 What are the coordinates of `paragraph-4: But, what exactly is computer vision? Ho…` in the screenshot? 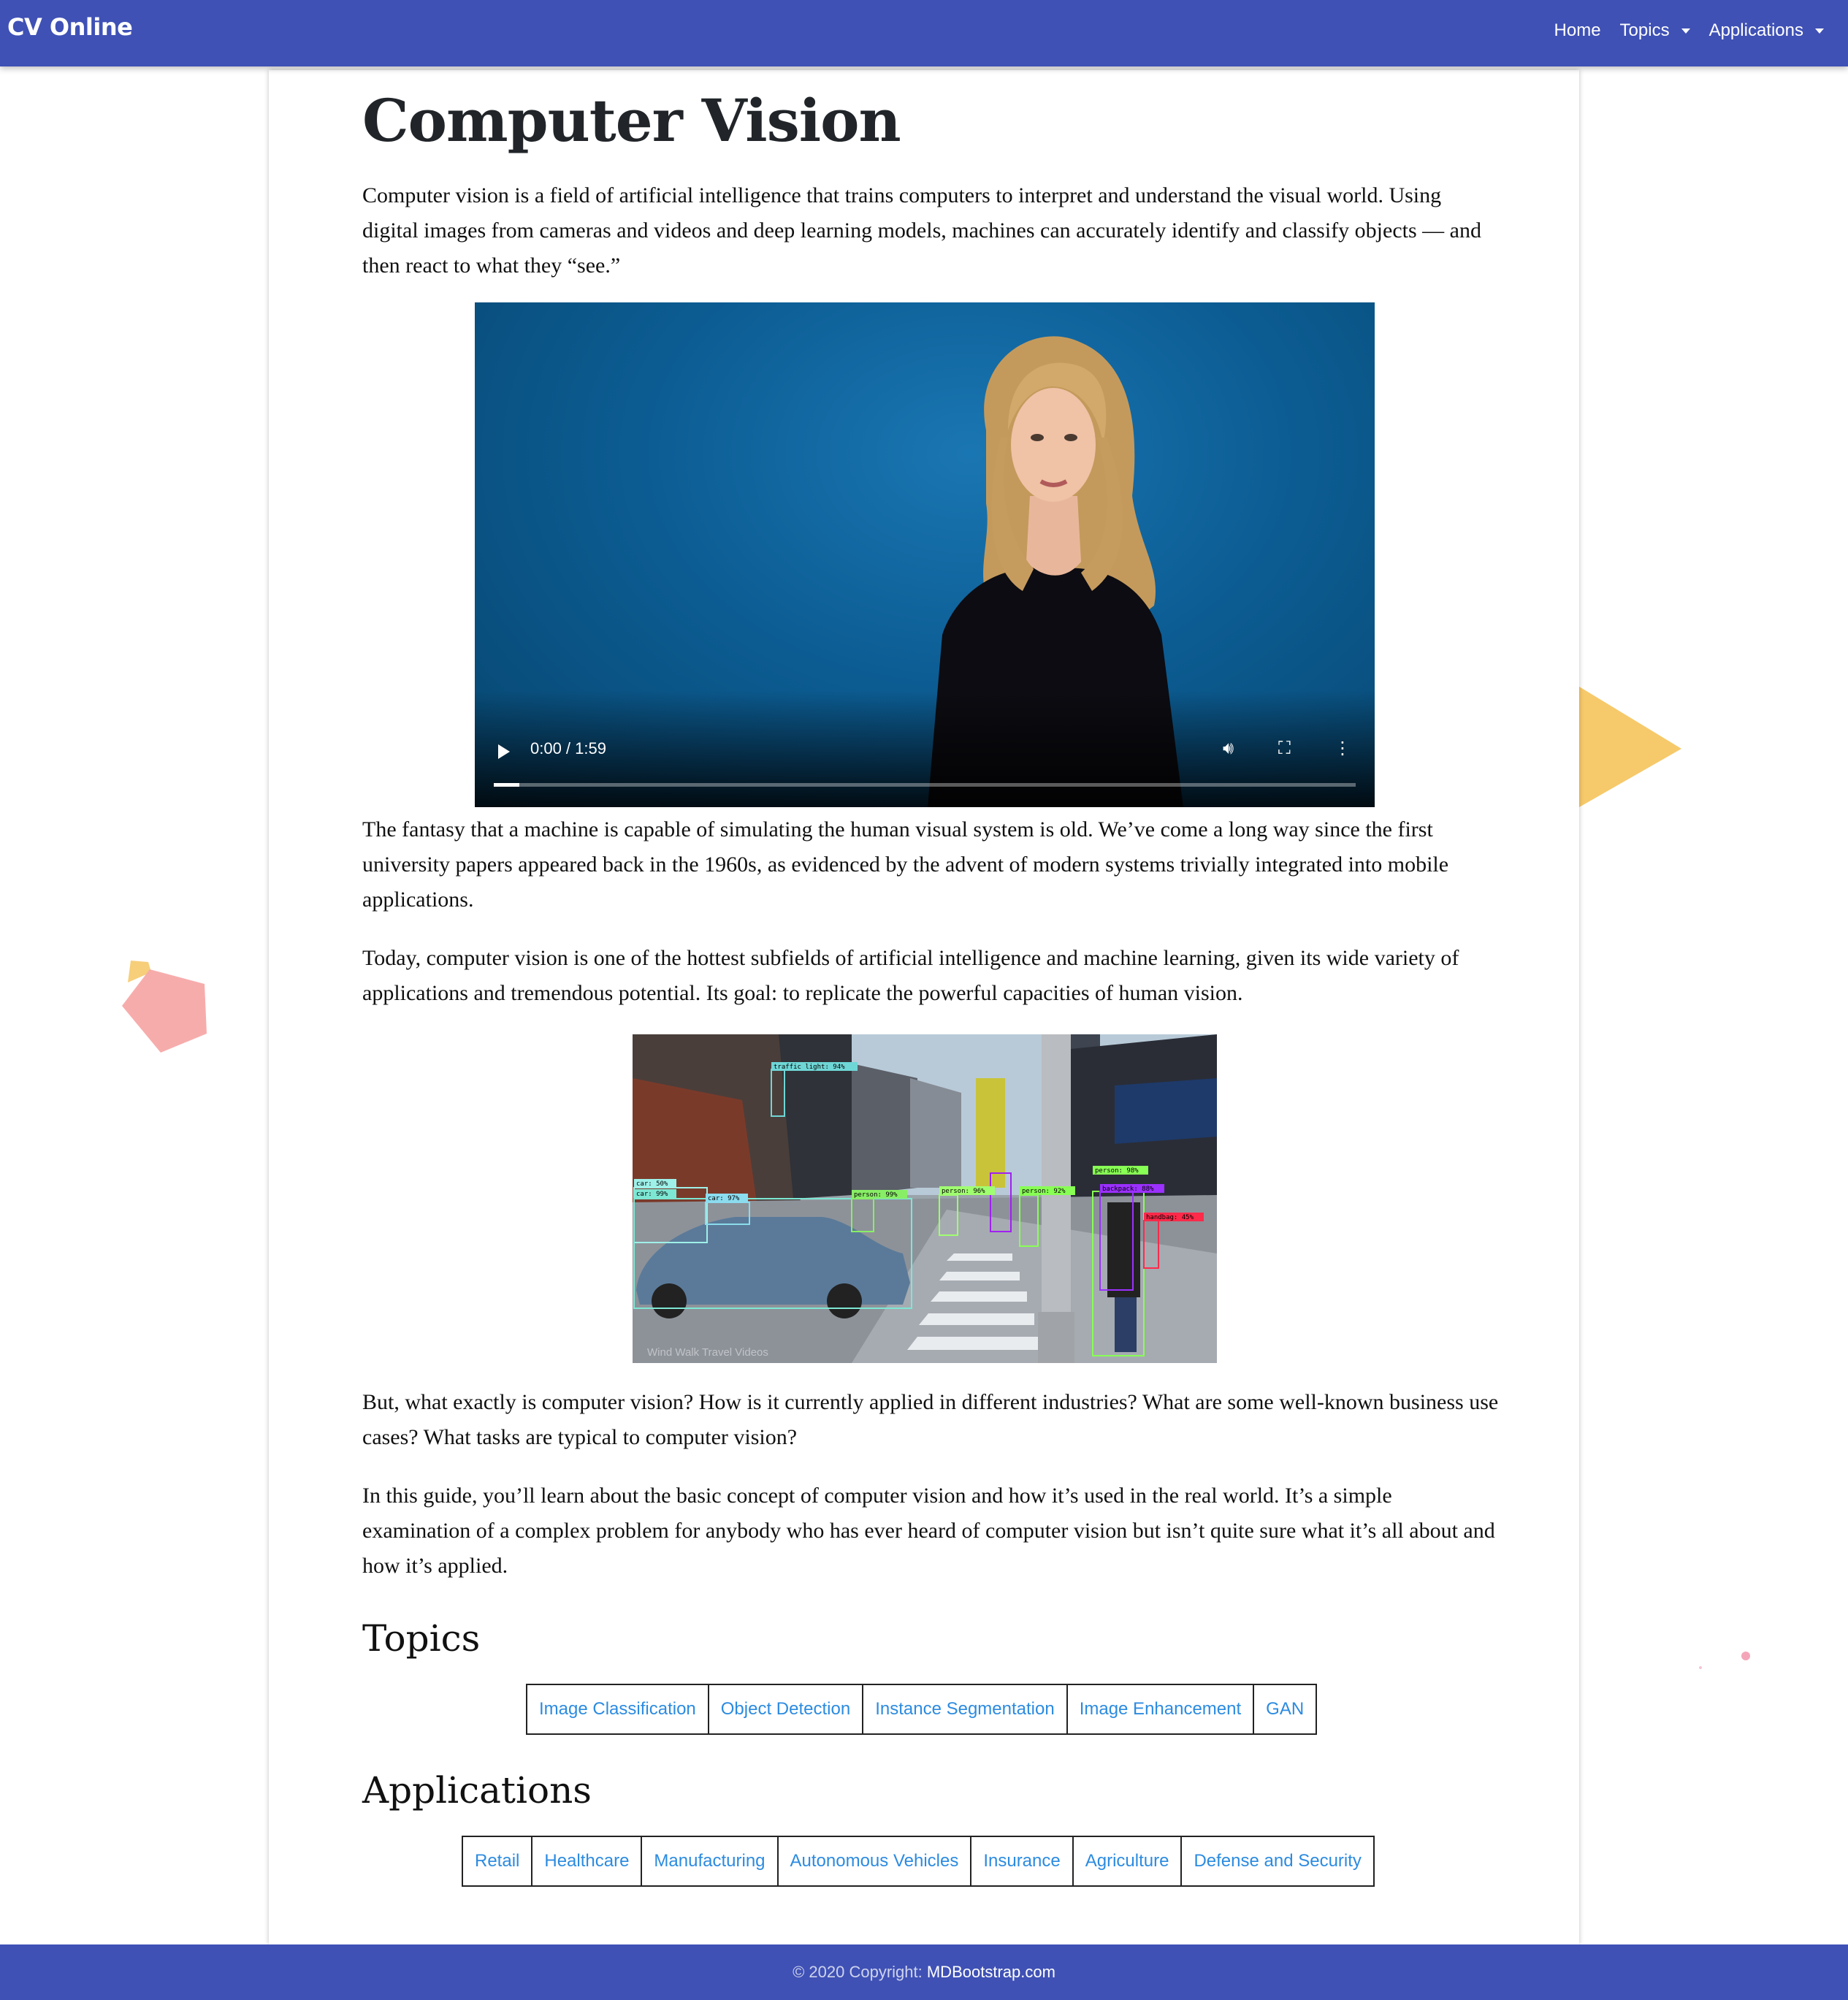 It's located at (931, 1419).